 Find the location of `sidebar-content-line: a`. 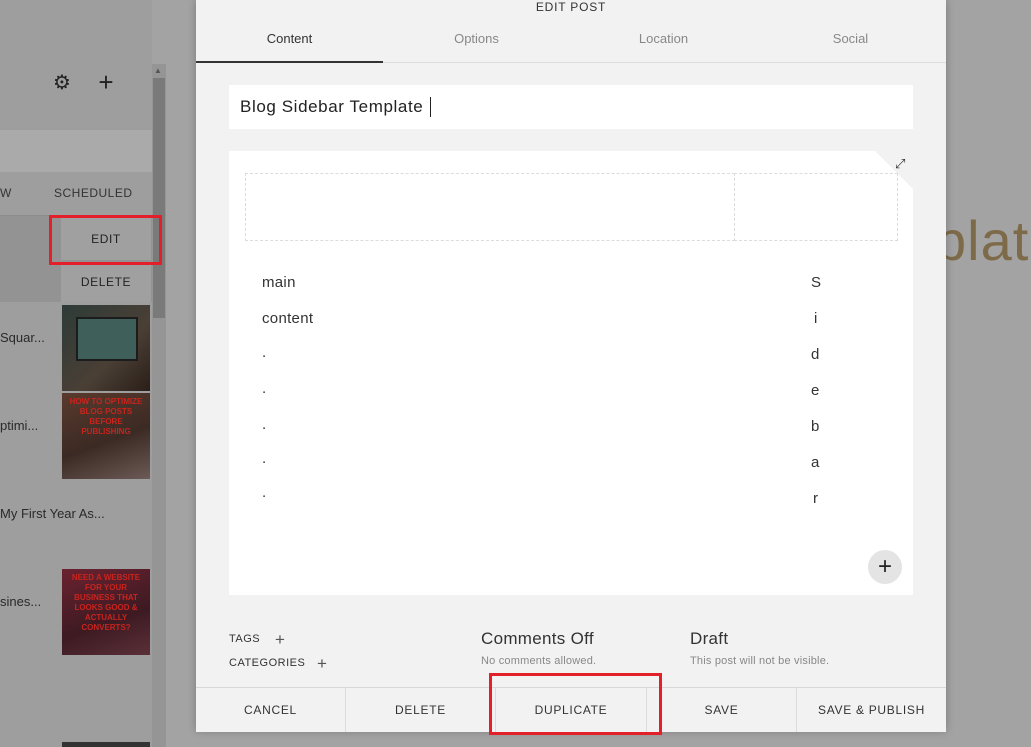

sidebar-content-line: a is located at coordinates (815, 462).